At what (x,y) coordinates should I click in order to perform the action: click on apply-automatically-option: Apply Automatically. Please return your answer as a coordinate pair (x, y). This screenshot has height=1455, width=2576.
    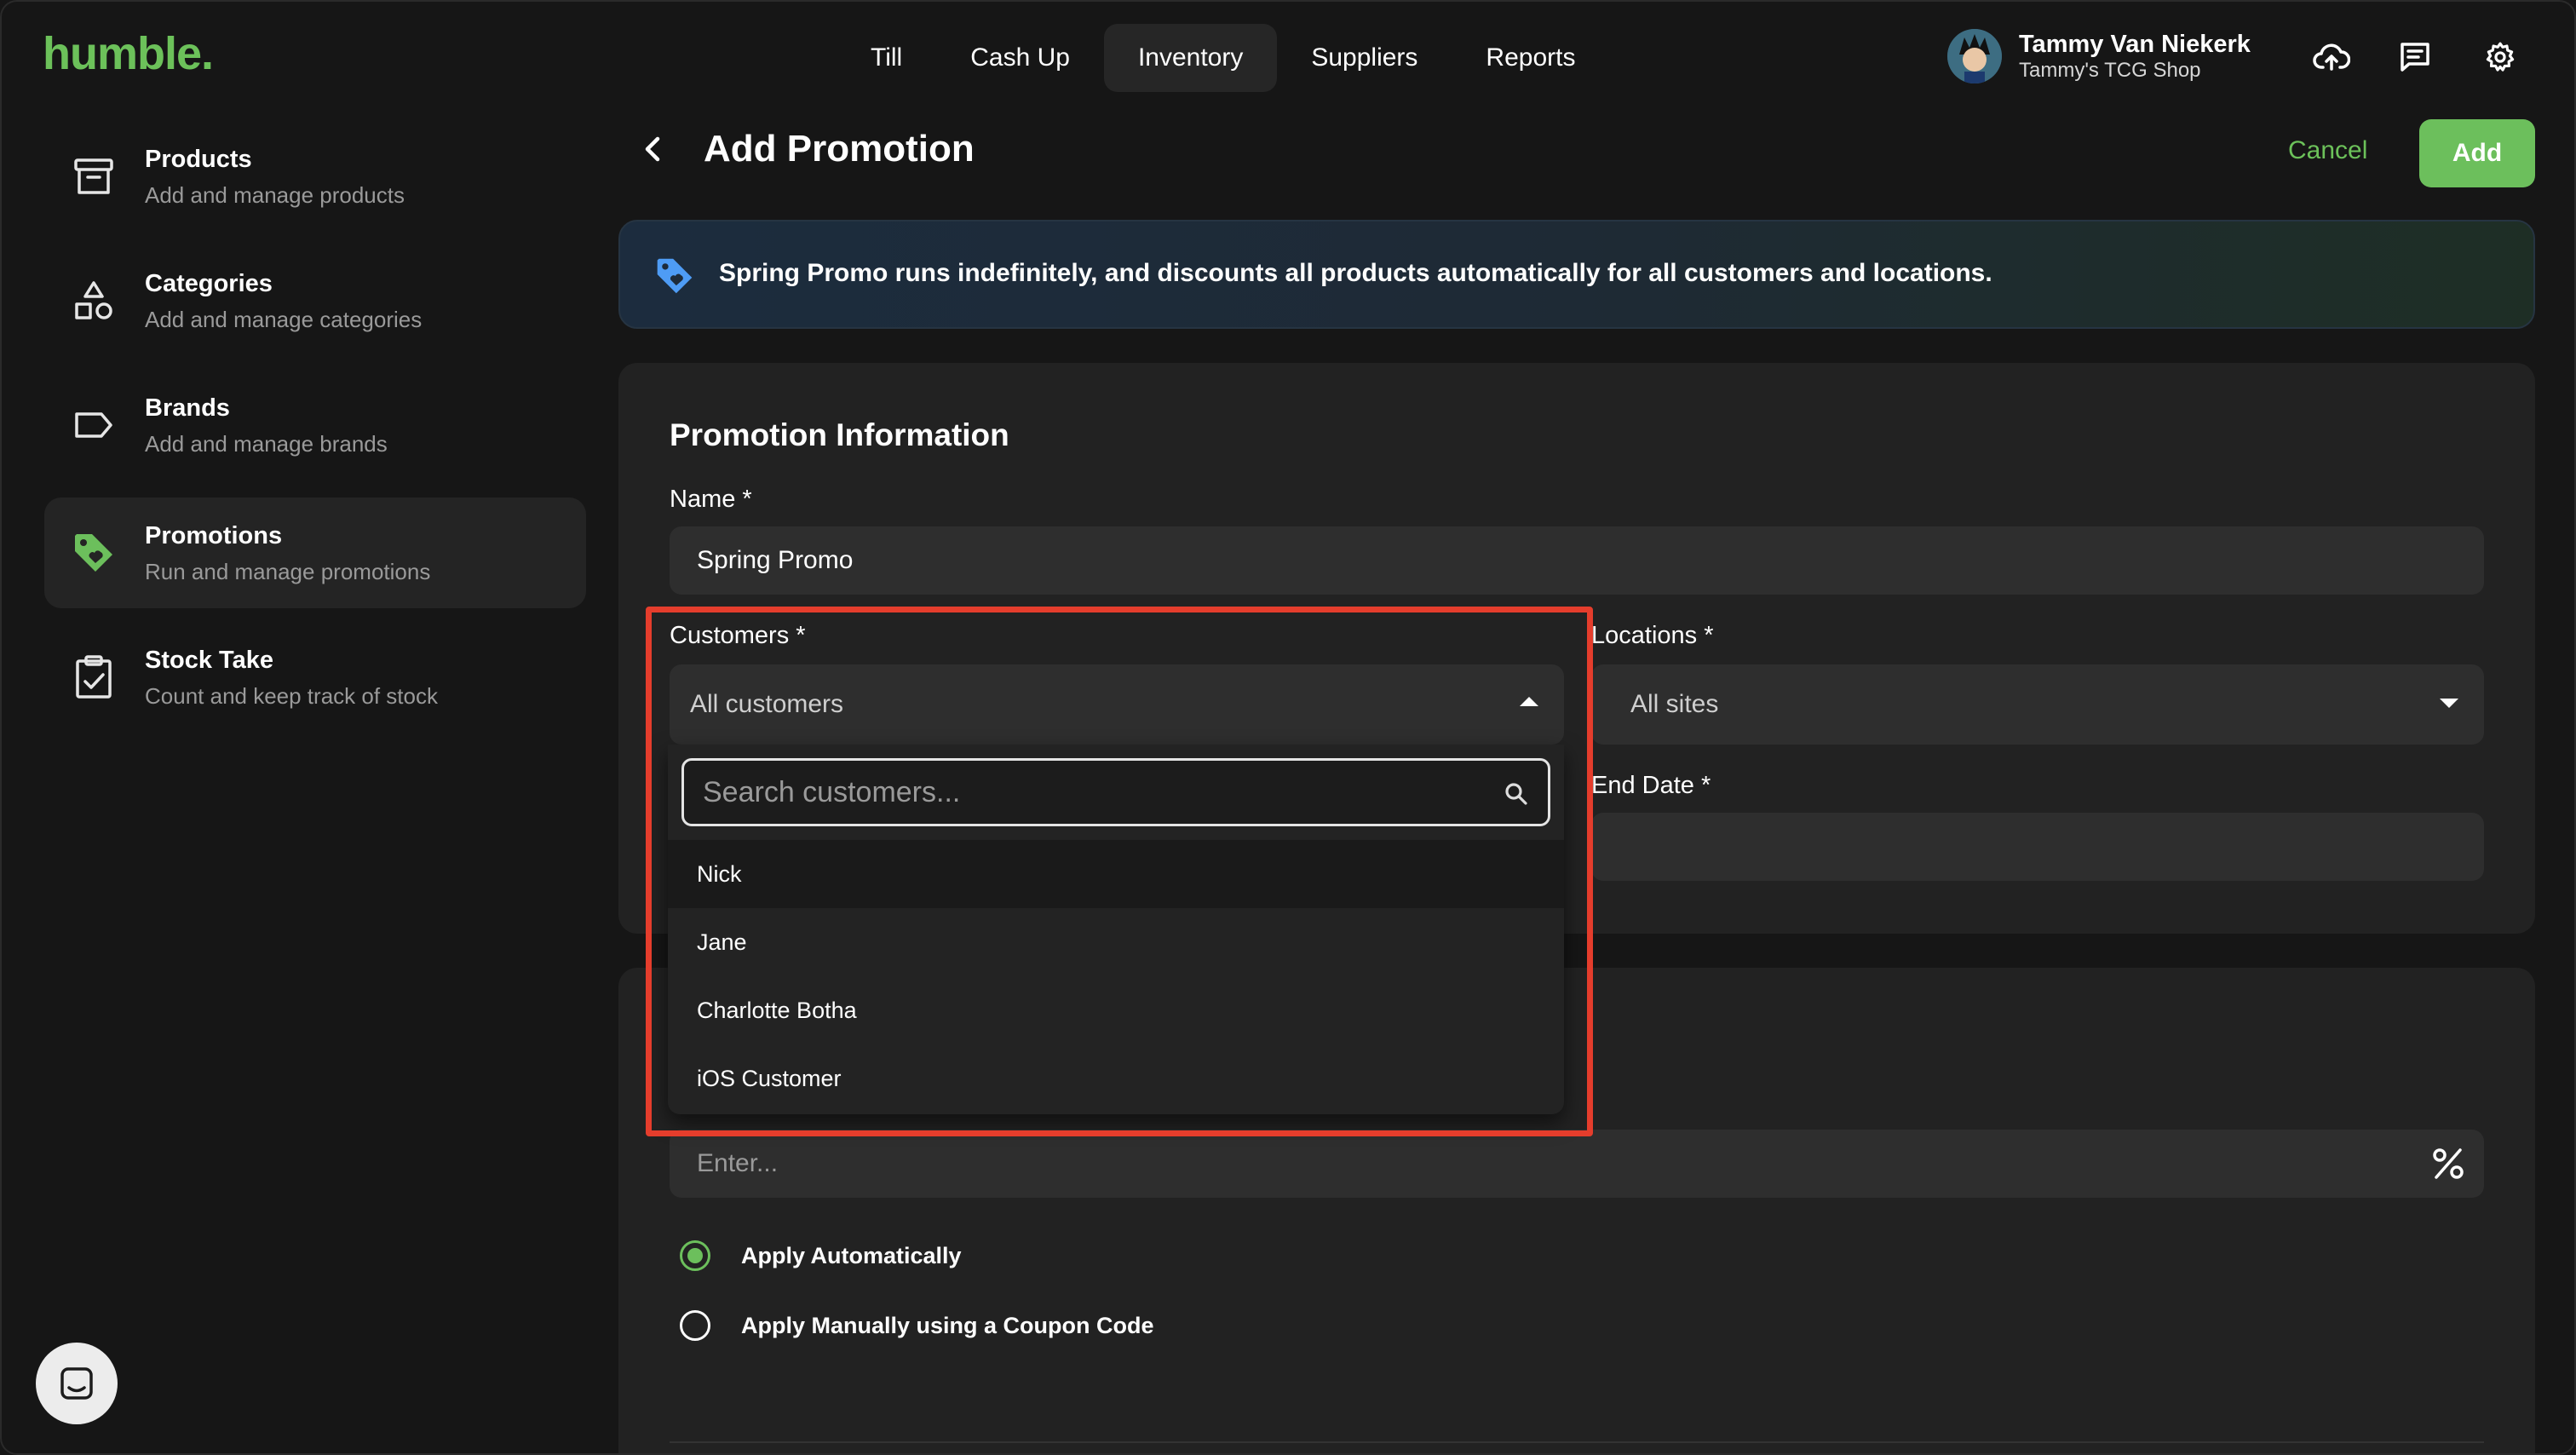
    Looking at the image, I should click on (821, 1255).